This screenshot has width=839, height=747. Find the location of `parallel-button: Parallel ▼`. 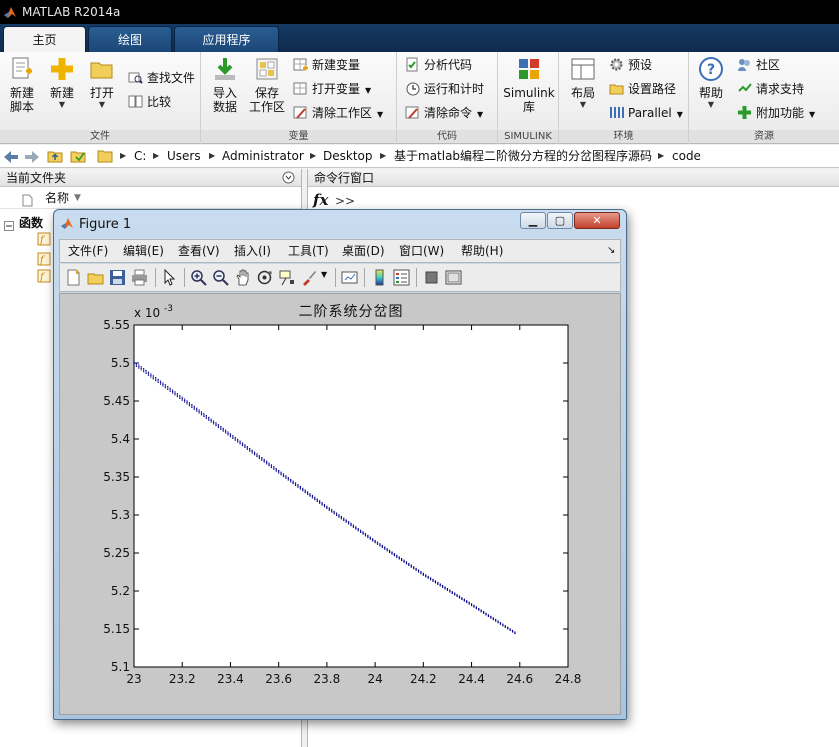

parallel-button: Parallel ▼ is located at coordinates (646, 113).